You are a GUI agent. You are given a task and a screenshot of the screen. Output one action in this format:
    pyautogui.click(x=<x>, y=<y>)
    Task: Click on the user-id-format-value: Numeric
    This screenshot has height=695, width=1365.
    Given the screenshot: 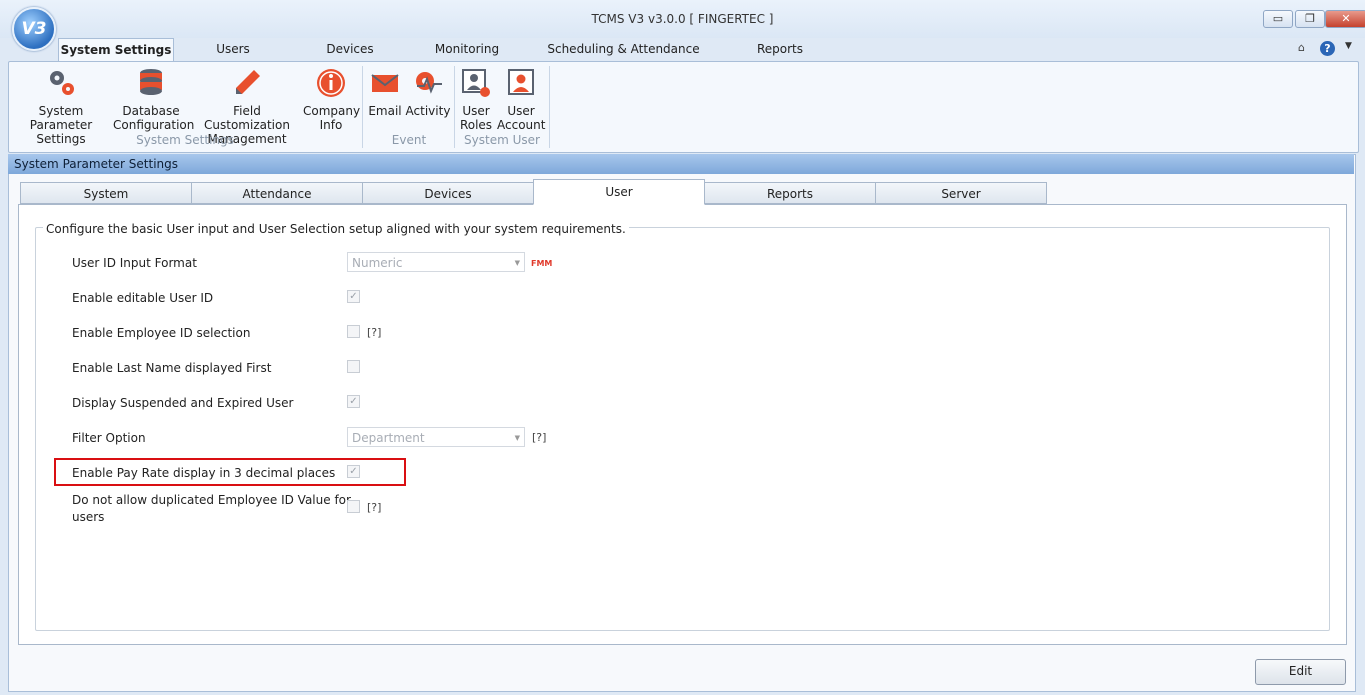 What is the action you would take?
    pyautogui.click(x=377, y=263)
    